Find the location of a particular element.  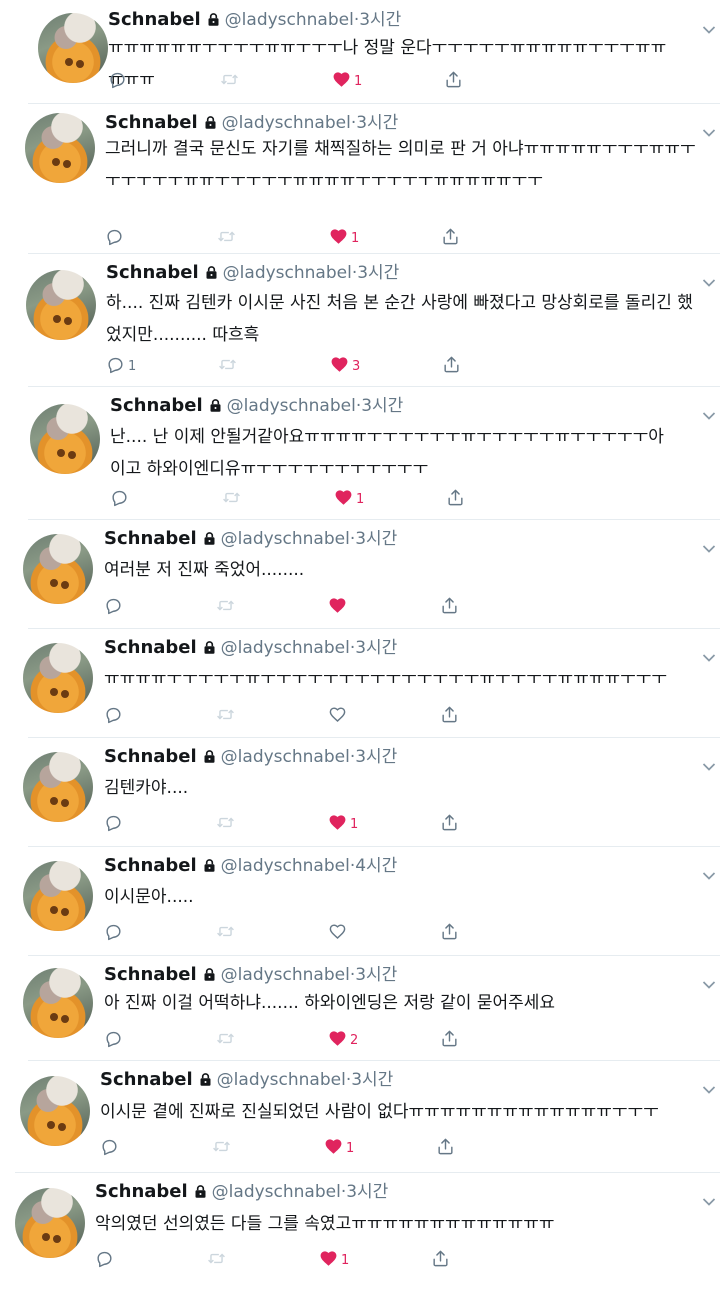

share-icon is located at coordinates (449, 1040).